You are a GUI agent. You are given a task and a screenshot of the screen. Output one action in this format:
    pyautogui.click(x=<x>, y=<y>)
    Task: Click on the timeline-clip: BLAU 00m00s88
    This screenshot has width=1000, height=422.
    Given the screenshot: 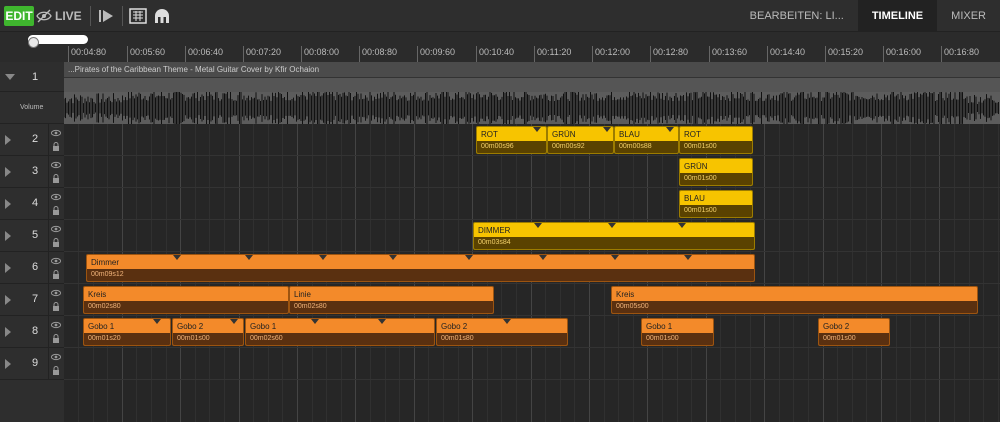 What is the action you would take?
    pyautogui.click(x=646, y=140)
    